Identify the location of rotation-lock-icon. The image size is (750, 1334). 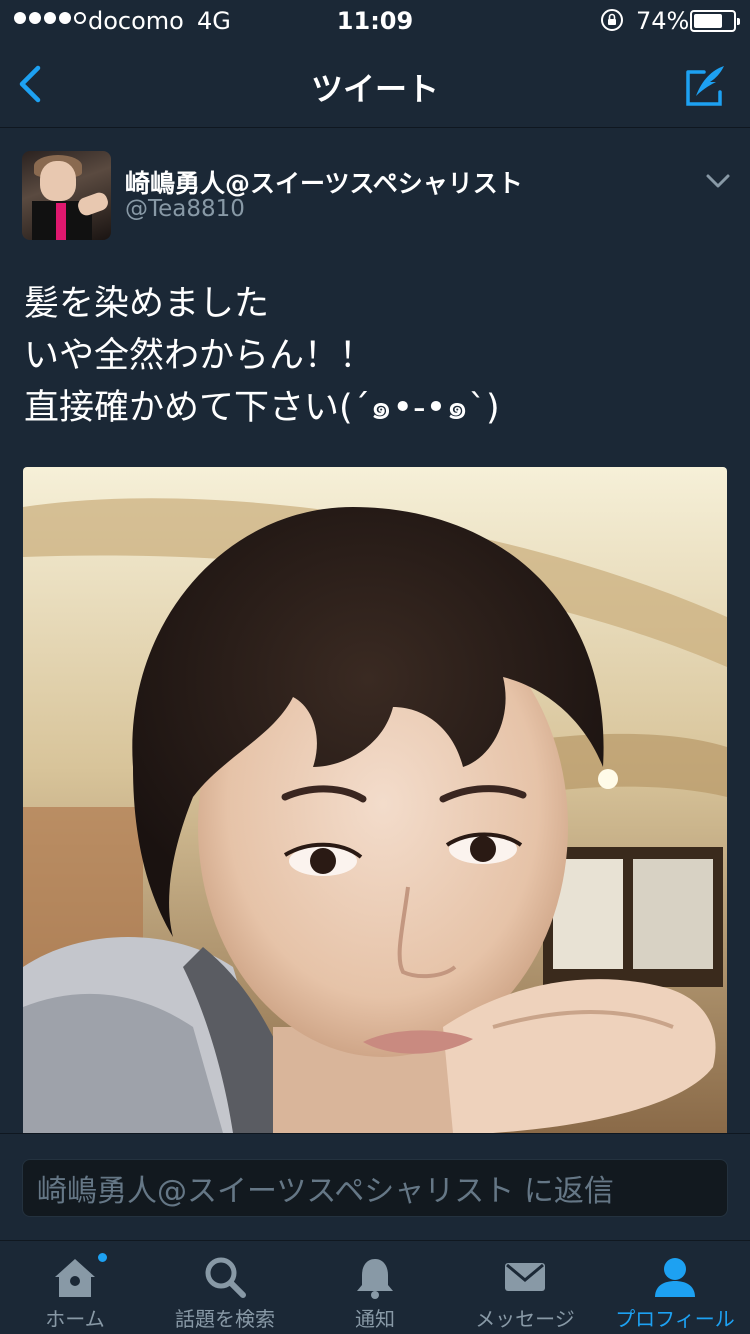
(612, 20).